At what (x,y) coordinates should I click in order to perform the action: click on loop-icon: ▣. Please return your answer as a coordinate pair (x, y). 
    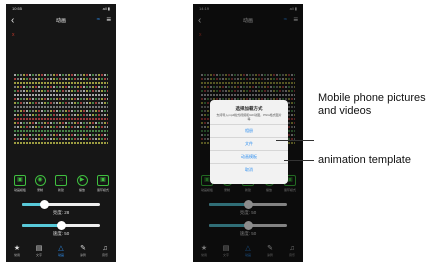
    Looking at the image, I should click on (103, 180).